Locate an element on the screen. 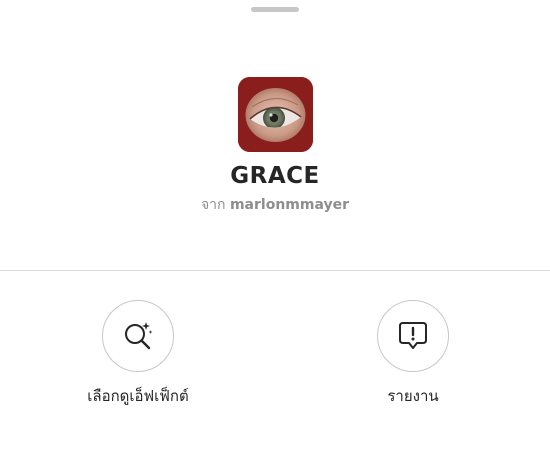 The width and height of the screenshot is (550, 454). byline-prefix: จาก is located at coordinates (213, 205).